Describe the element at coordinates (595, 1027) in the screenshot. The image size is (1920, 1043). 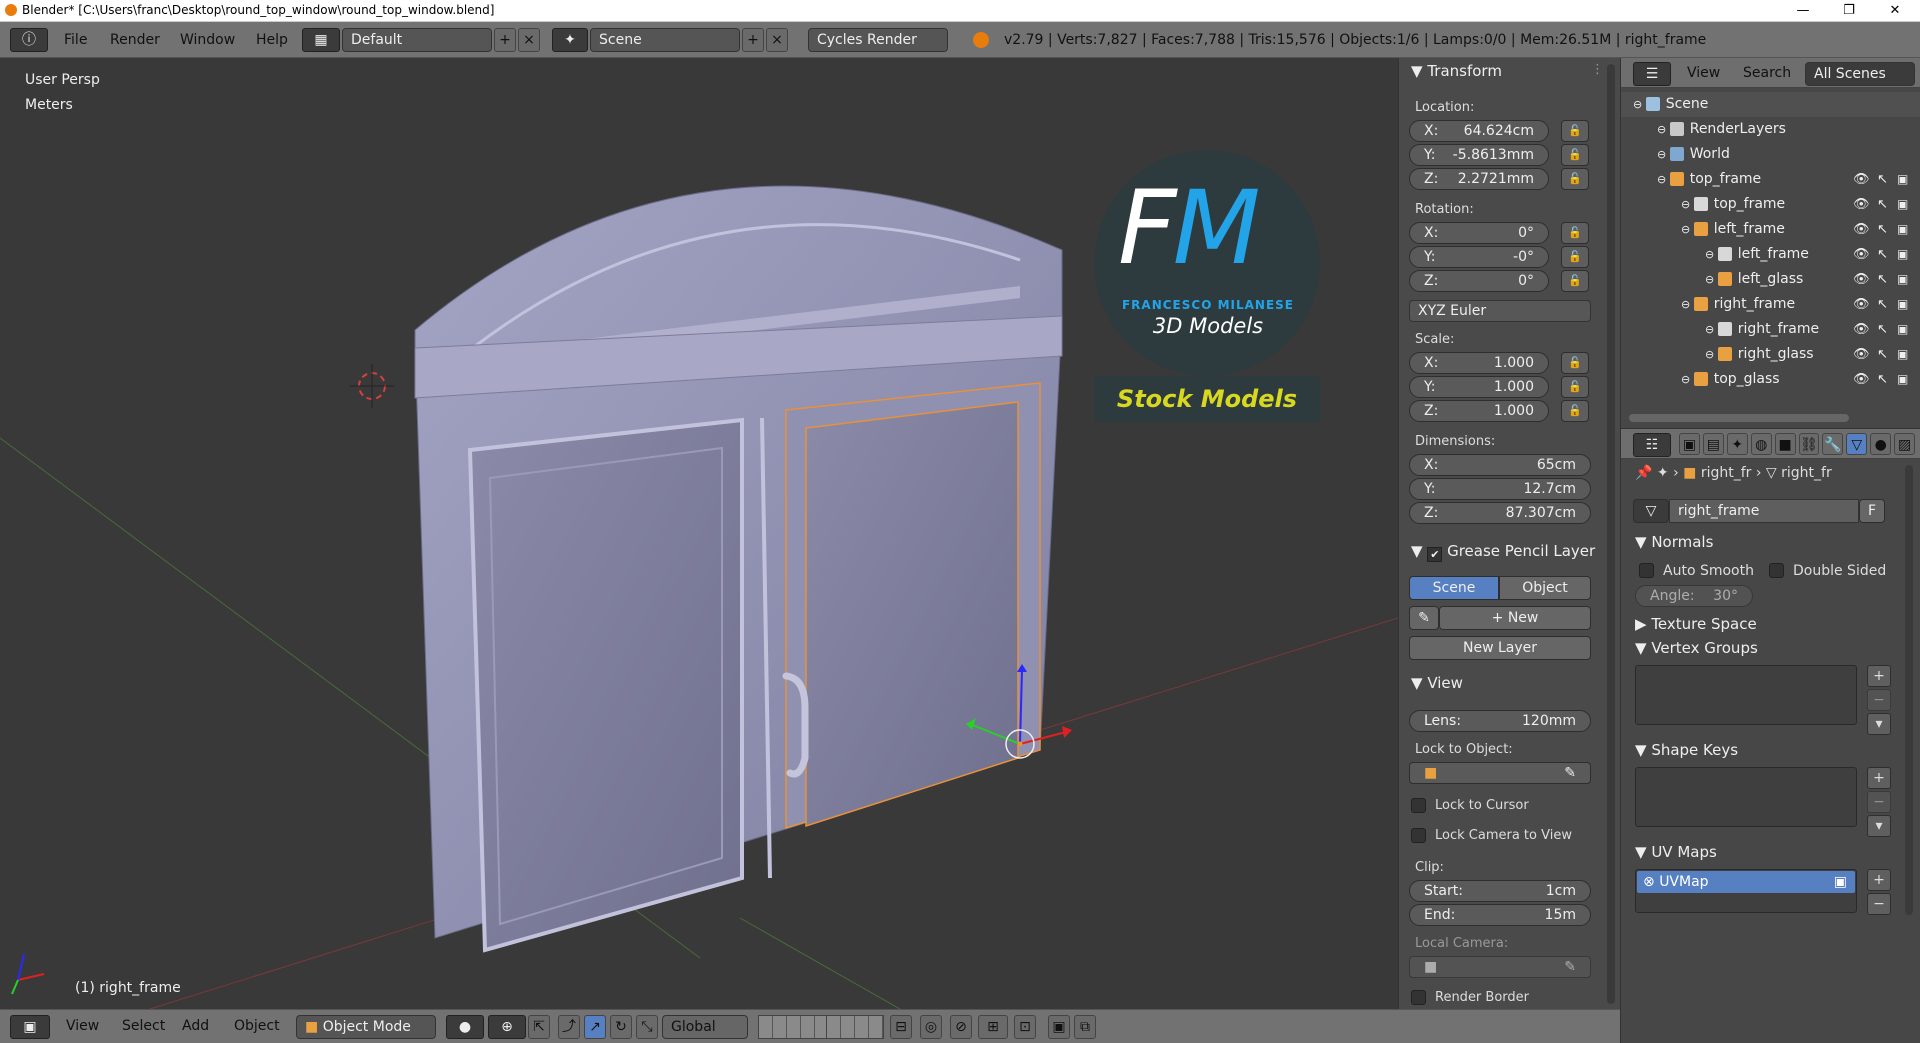
I see `translate-active-icon: ↗` at that location.